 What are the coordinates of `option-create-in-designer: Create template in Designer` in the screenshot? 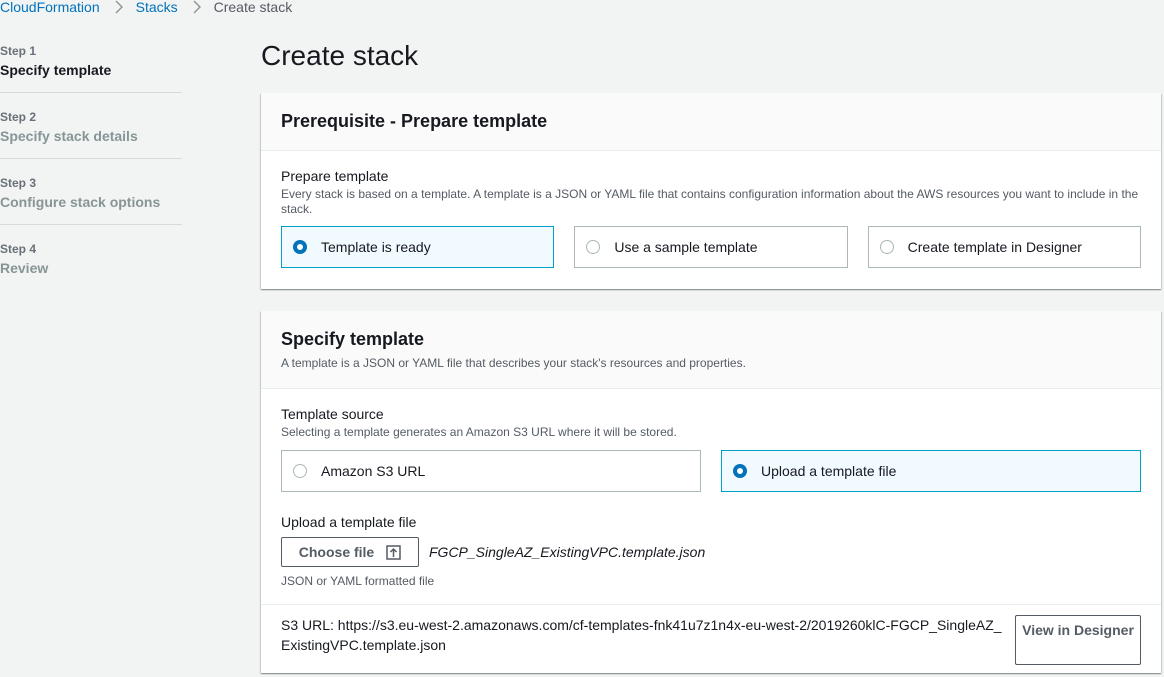 It's located at (1004, 247).